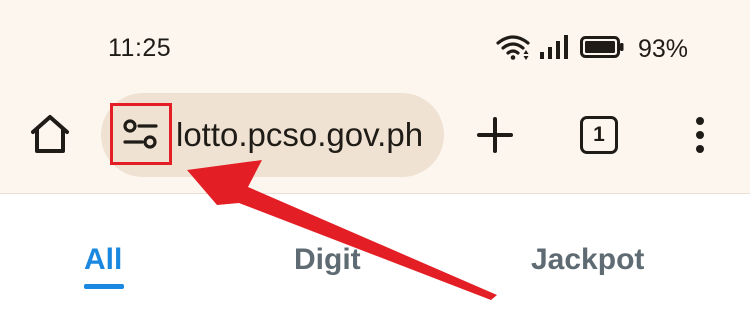  What do you see at coordinates (104, 286) in the screenshot?
I see `active-tab-indicator` at bounding box center [104, 286].